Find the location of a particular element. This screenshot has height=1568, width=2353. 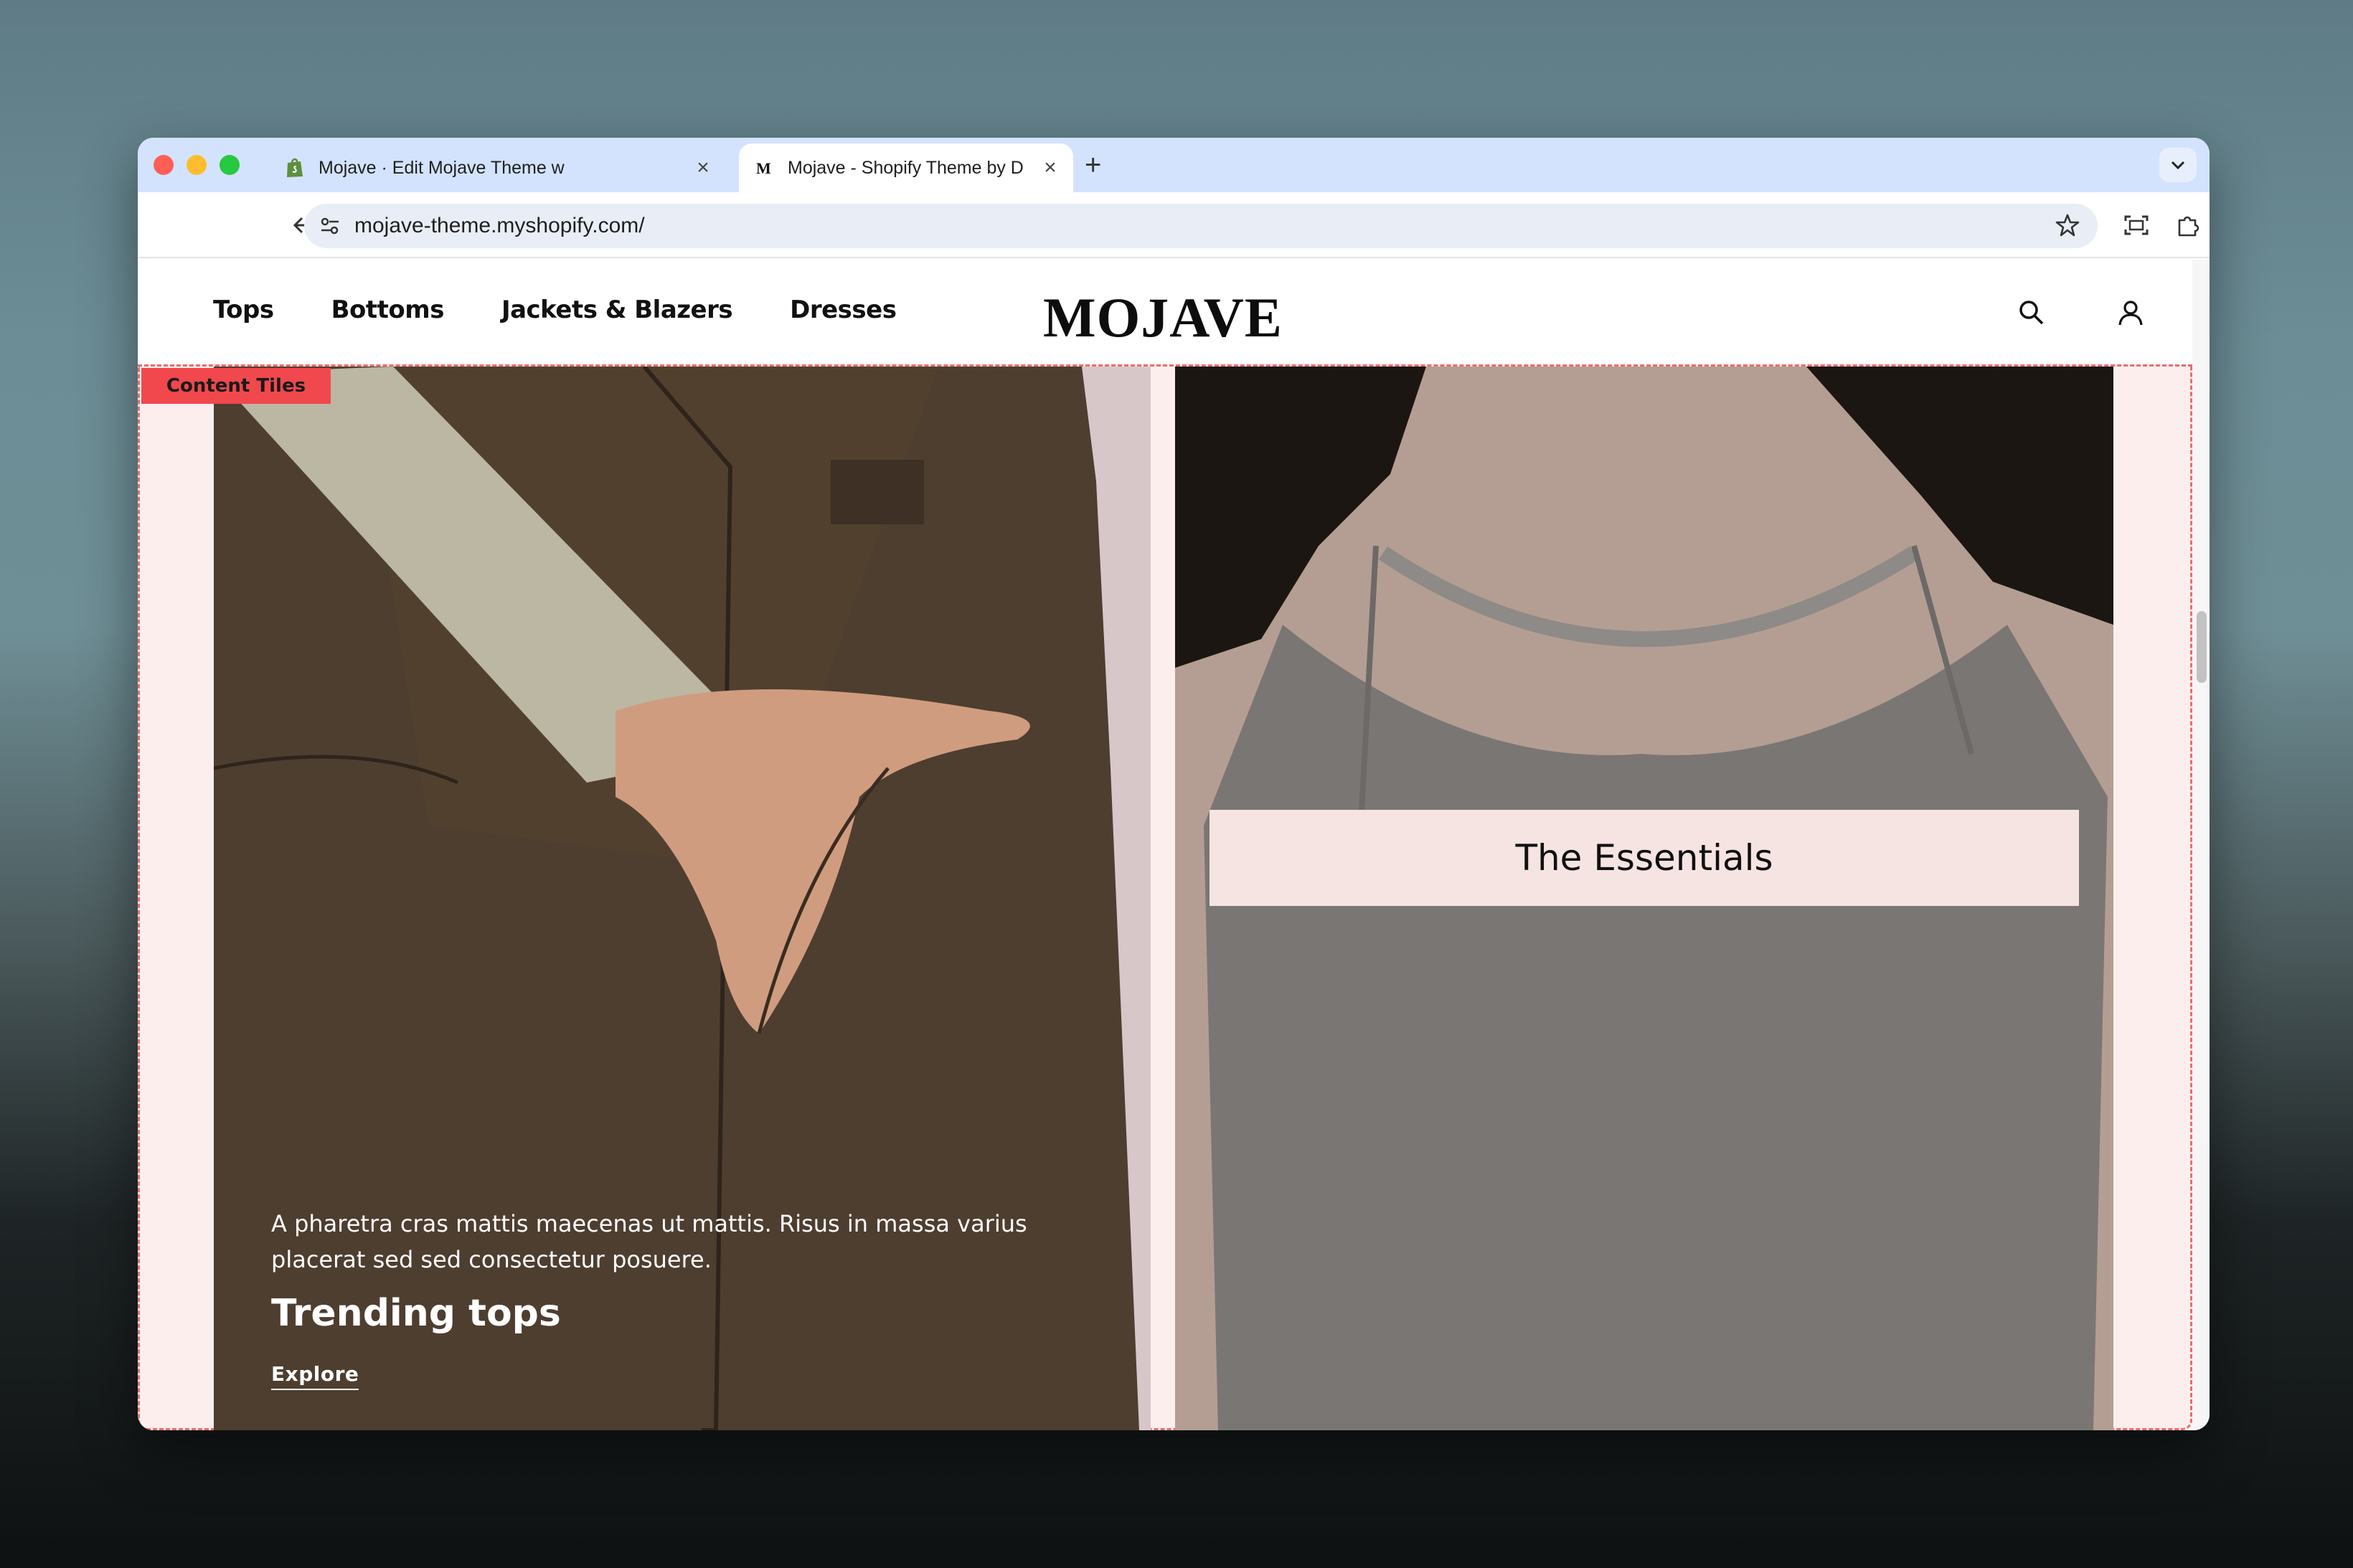

address-bar: mojave-theme.myshopify.com/ is located at coordinates (1201, 226).